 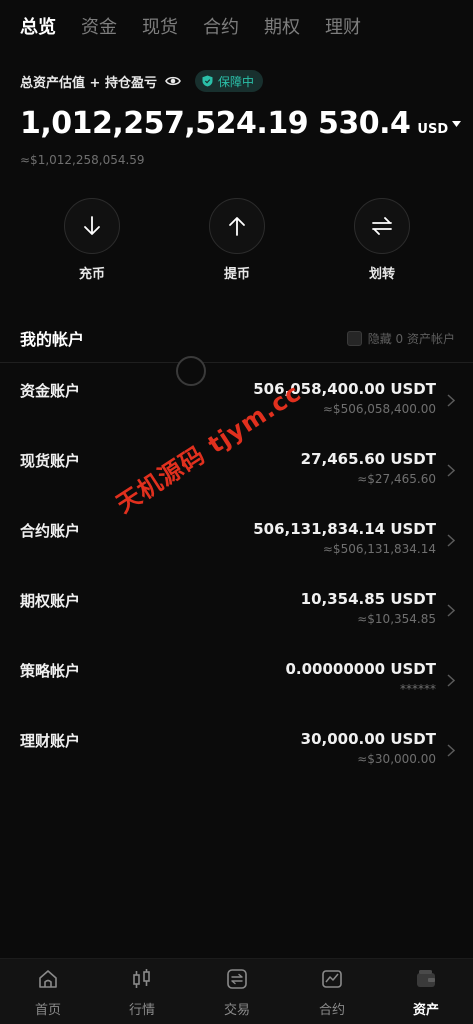 I want to click on account-row-options: 期权账户 10,354.85 USDT ≈$10,354.85, so click(x=237, y=615).